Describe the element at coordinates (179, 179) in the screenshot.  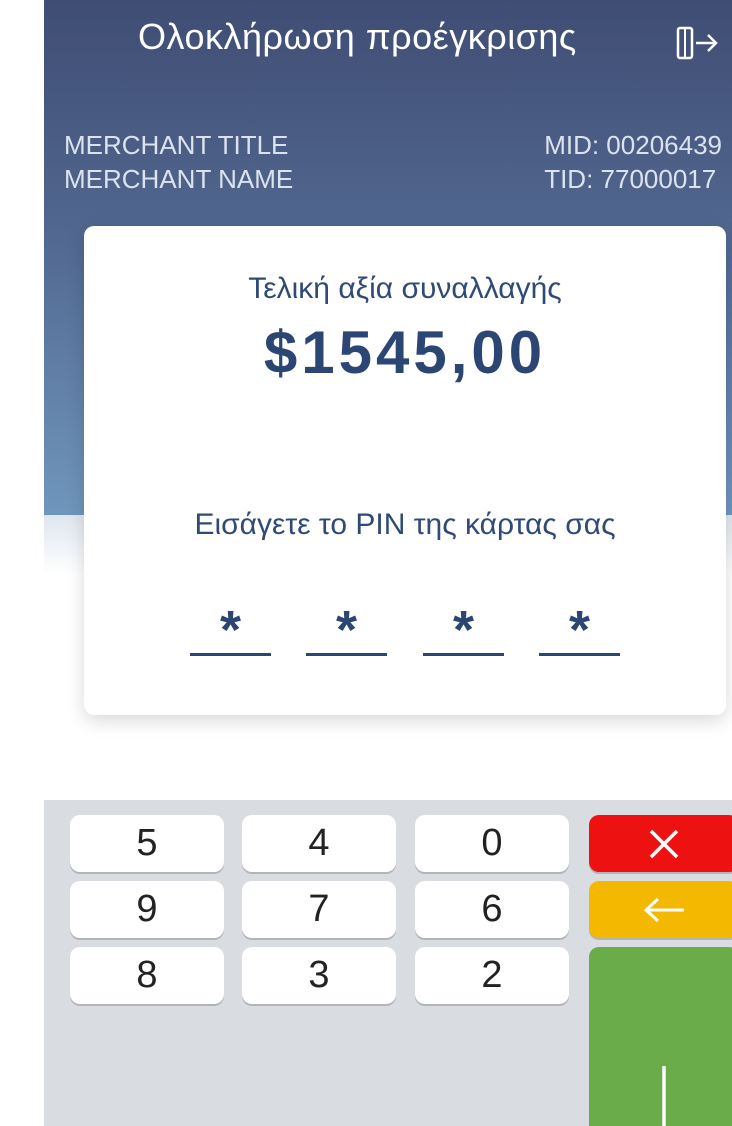
I see `merchant-name: MERCHANT NAME` at that location.